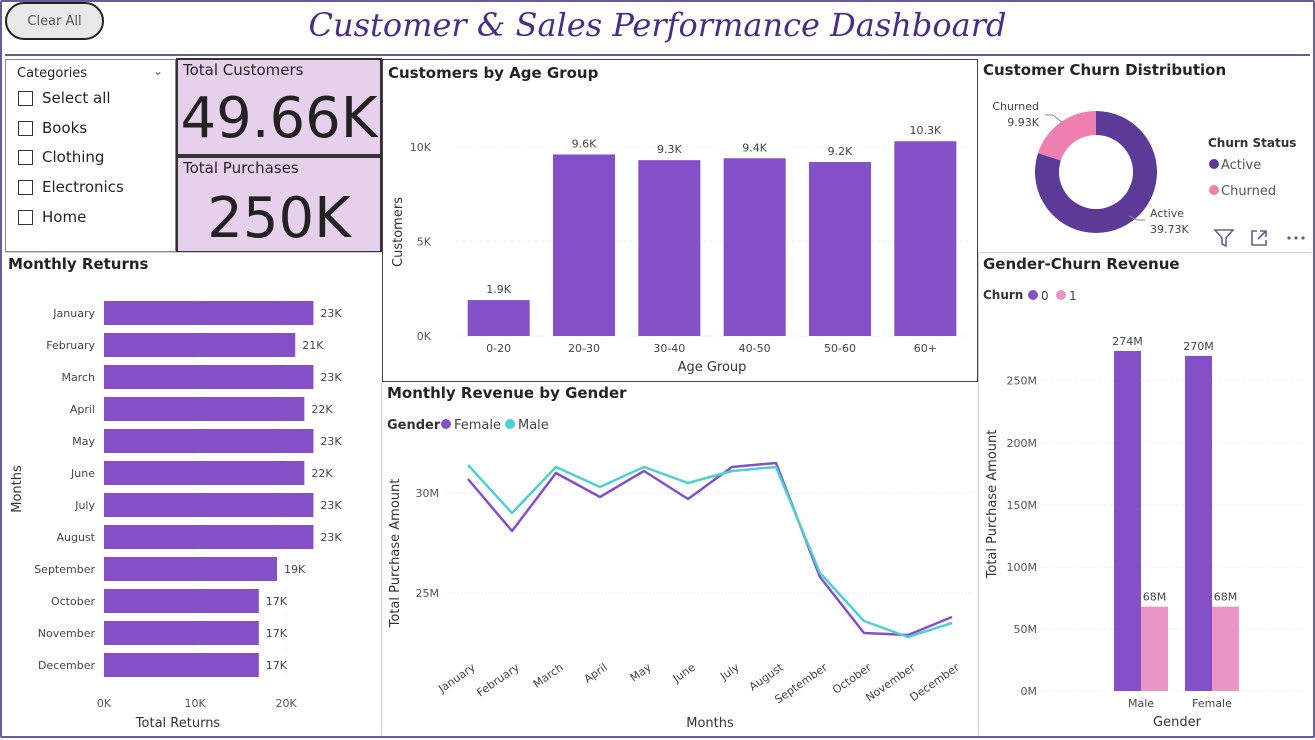 Image resolution: width=1315 pixels, height=740 pixels. What do you see at coordinates (287, 703) in the screenshot?
I see `x-tick-label: 20K` at bounding box center [287, 703].